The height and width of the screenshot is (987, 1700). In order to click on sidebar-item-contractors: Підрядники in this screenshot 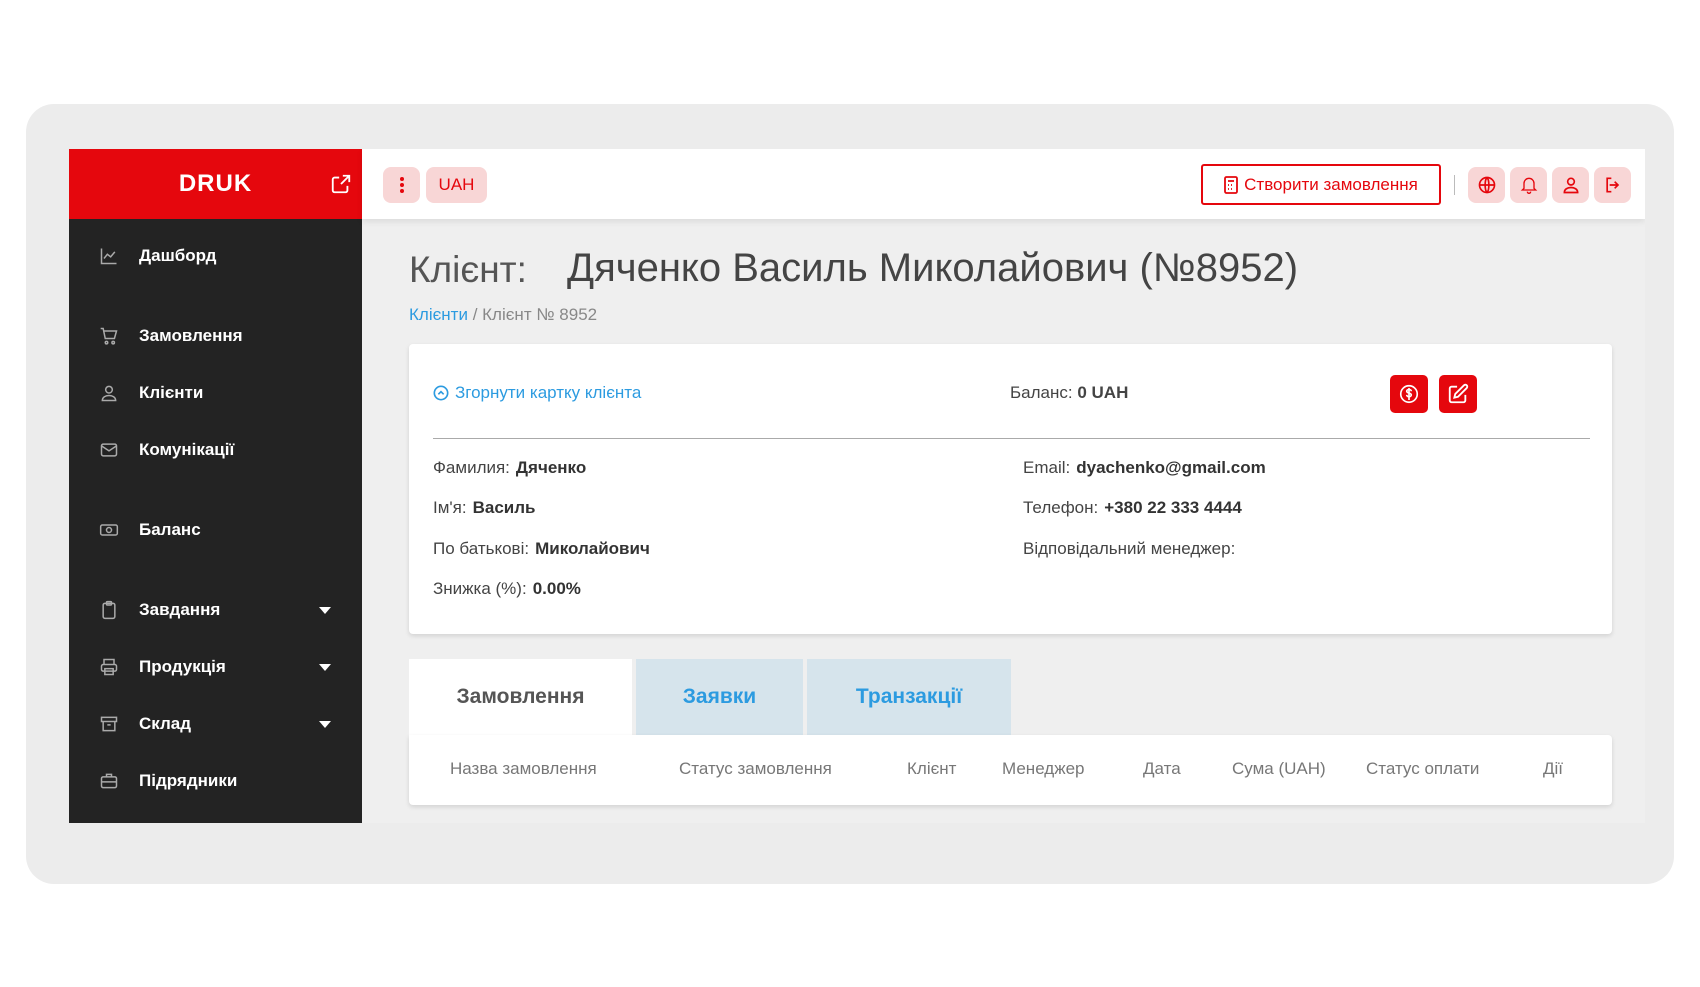, I will do `click(215, 781)`.